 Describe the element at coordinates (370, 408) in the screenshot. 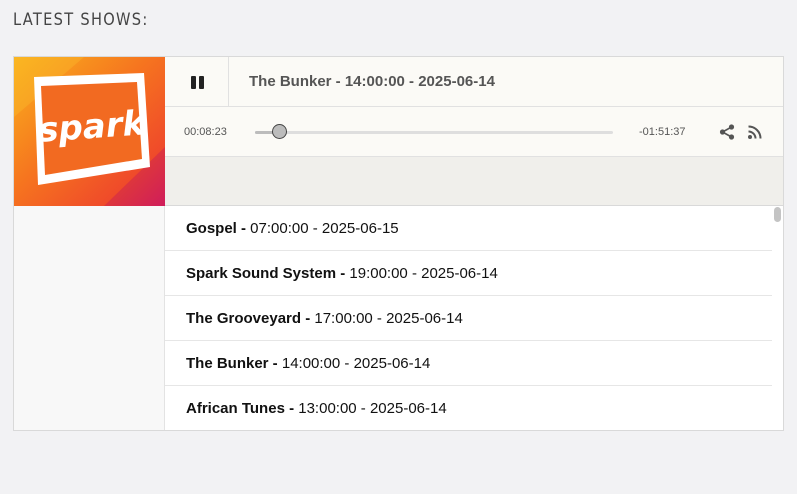

I see `show-time: 13:00:00 - 2025-06-14` at that location.